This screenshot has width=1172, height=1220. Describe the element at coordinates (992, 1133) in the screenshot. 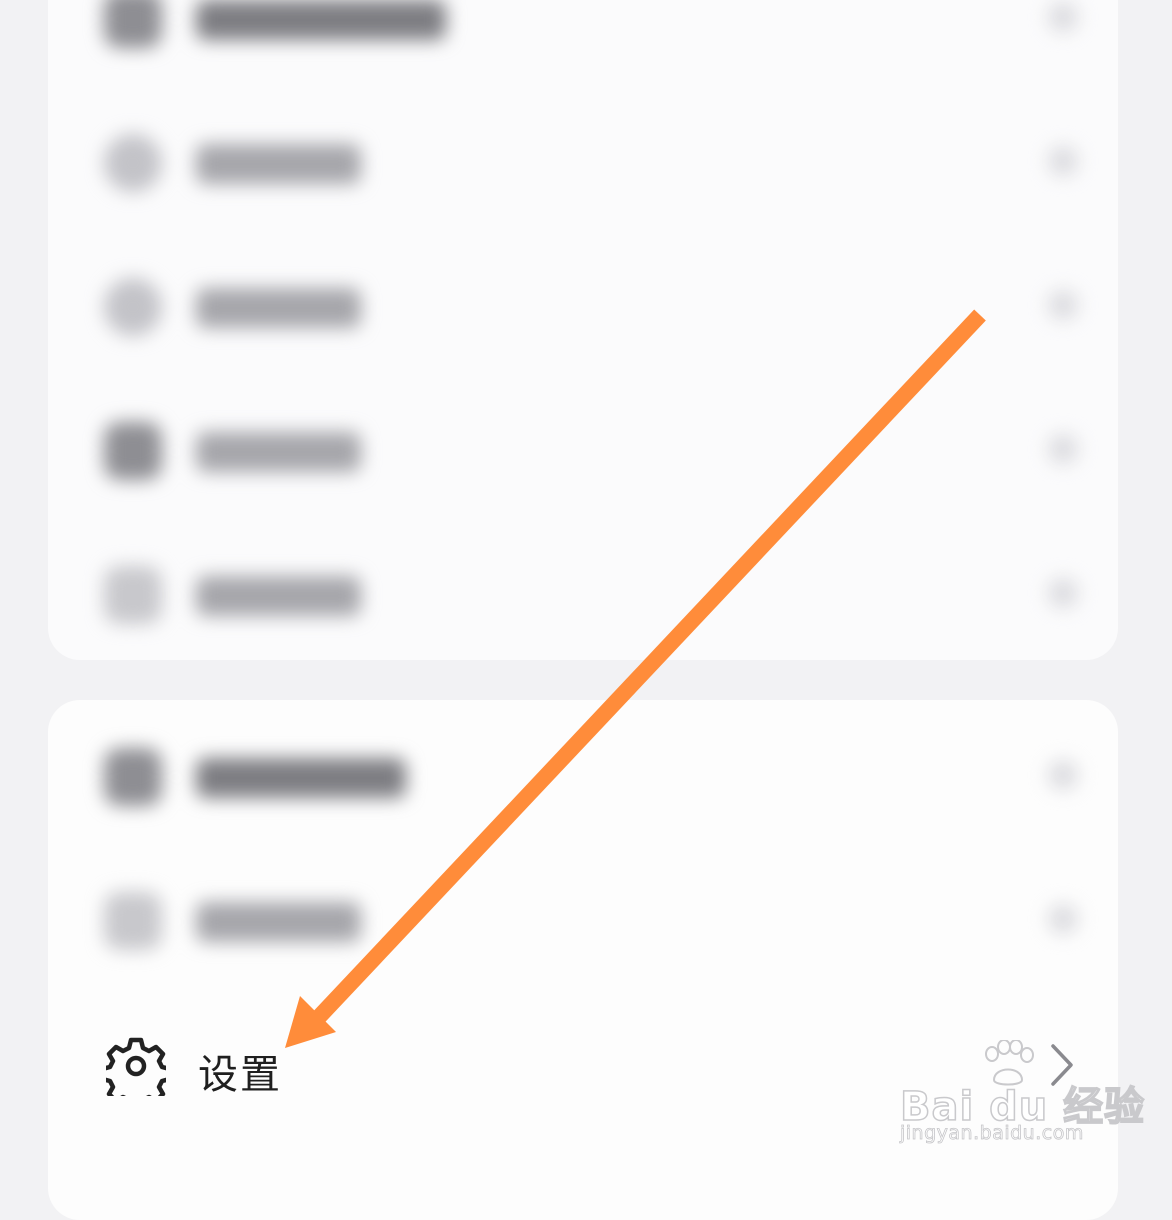

I see `watermark-url: jingyan.baidu.com` at that location.